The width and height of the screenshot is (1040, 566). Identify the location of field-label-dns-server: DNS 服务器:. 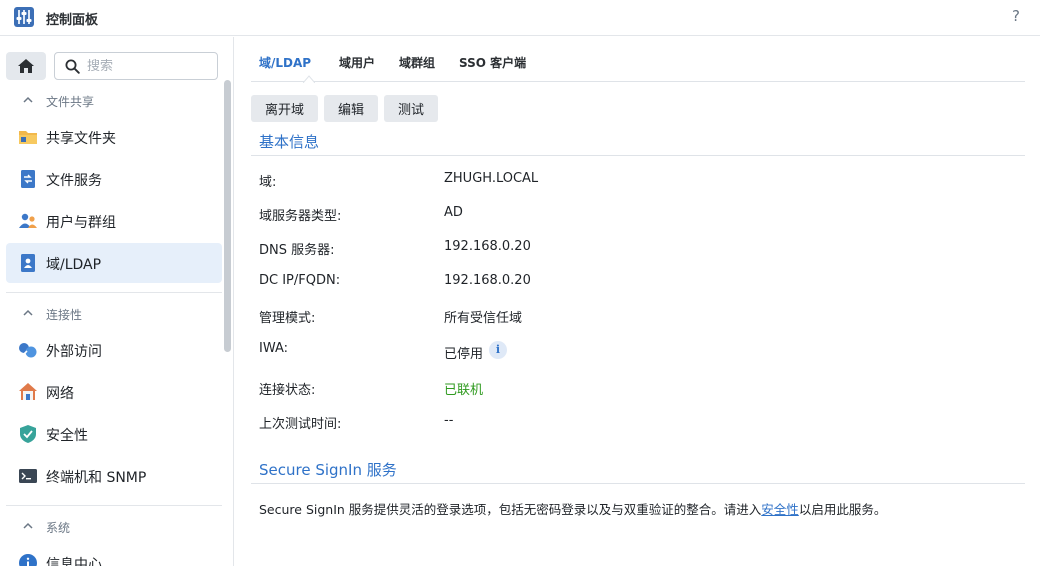
(297, 250).